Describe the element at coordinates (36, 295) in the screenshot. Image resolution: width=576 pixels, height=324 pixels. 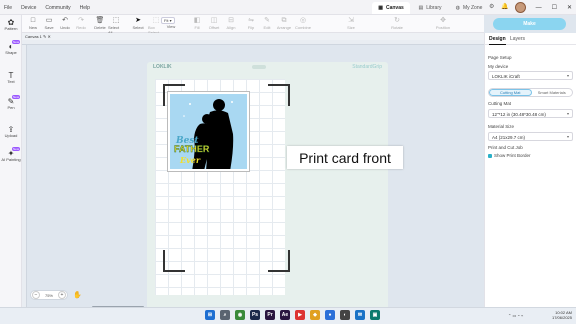
I see `zoom-out-button: −` at that location.